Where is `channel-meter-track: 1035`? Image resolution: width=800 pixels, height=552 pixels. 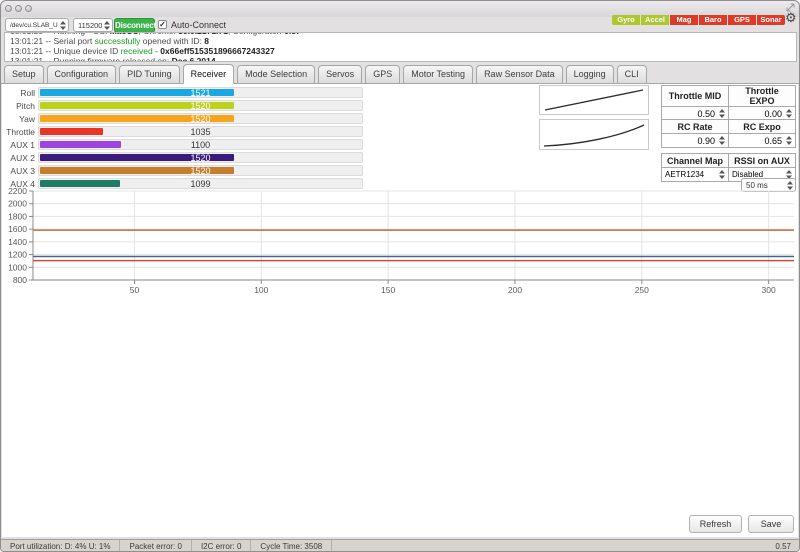 channel-meter-track: 1035 is located at coordinates (200, 131).